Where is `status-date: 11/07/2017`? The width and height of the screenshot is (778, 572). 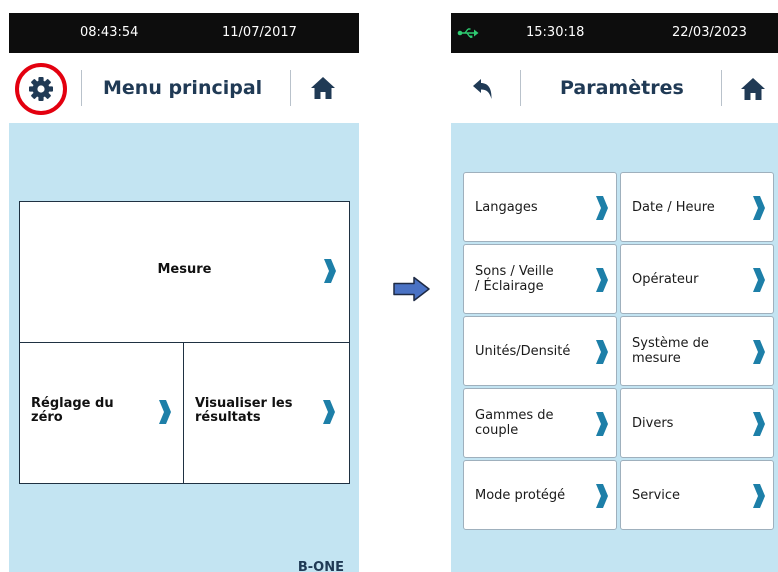
status-date: 11/07/2017 is located at coordinates (259, 32).